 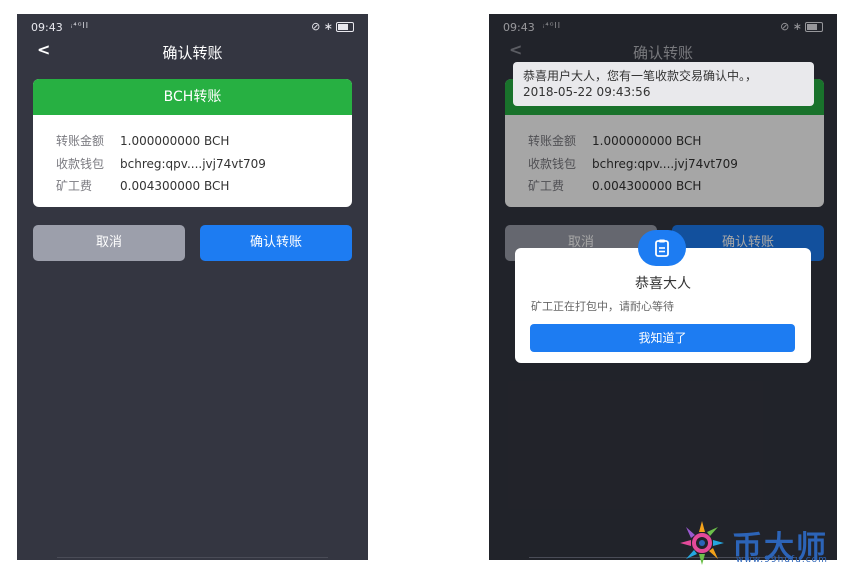 What do you see at coordinates (322, 26) in the screenshot?
I see `status-icons-text: ⊘ ∗` at bounding box center [322, 26].